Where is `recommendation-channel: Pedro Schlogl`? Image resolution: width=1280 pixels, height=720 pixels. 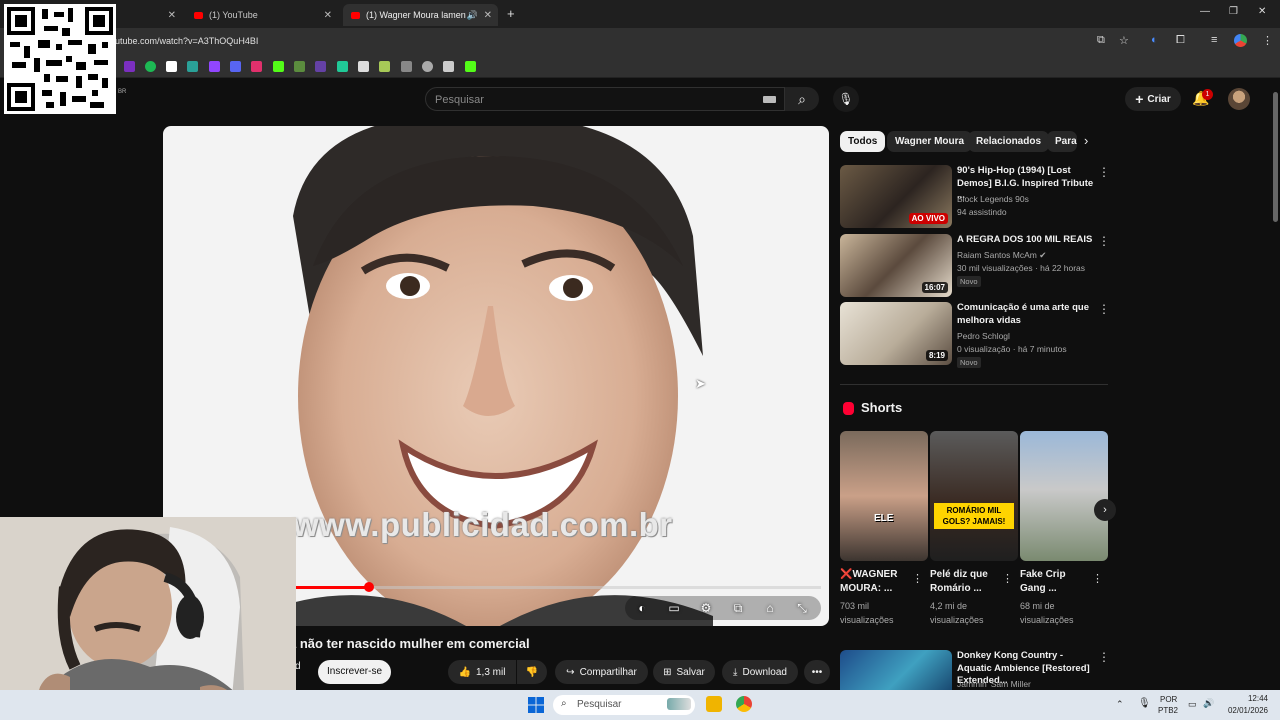
recommendation-channel: Pedro Schlogl is located at coordinates (983, 336).